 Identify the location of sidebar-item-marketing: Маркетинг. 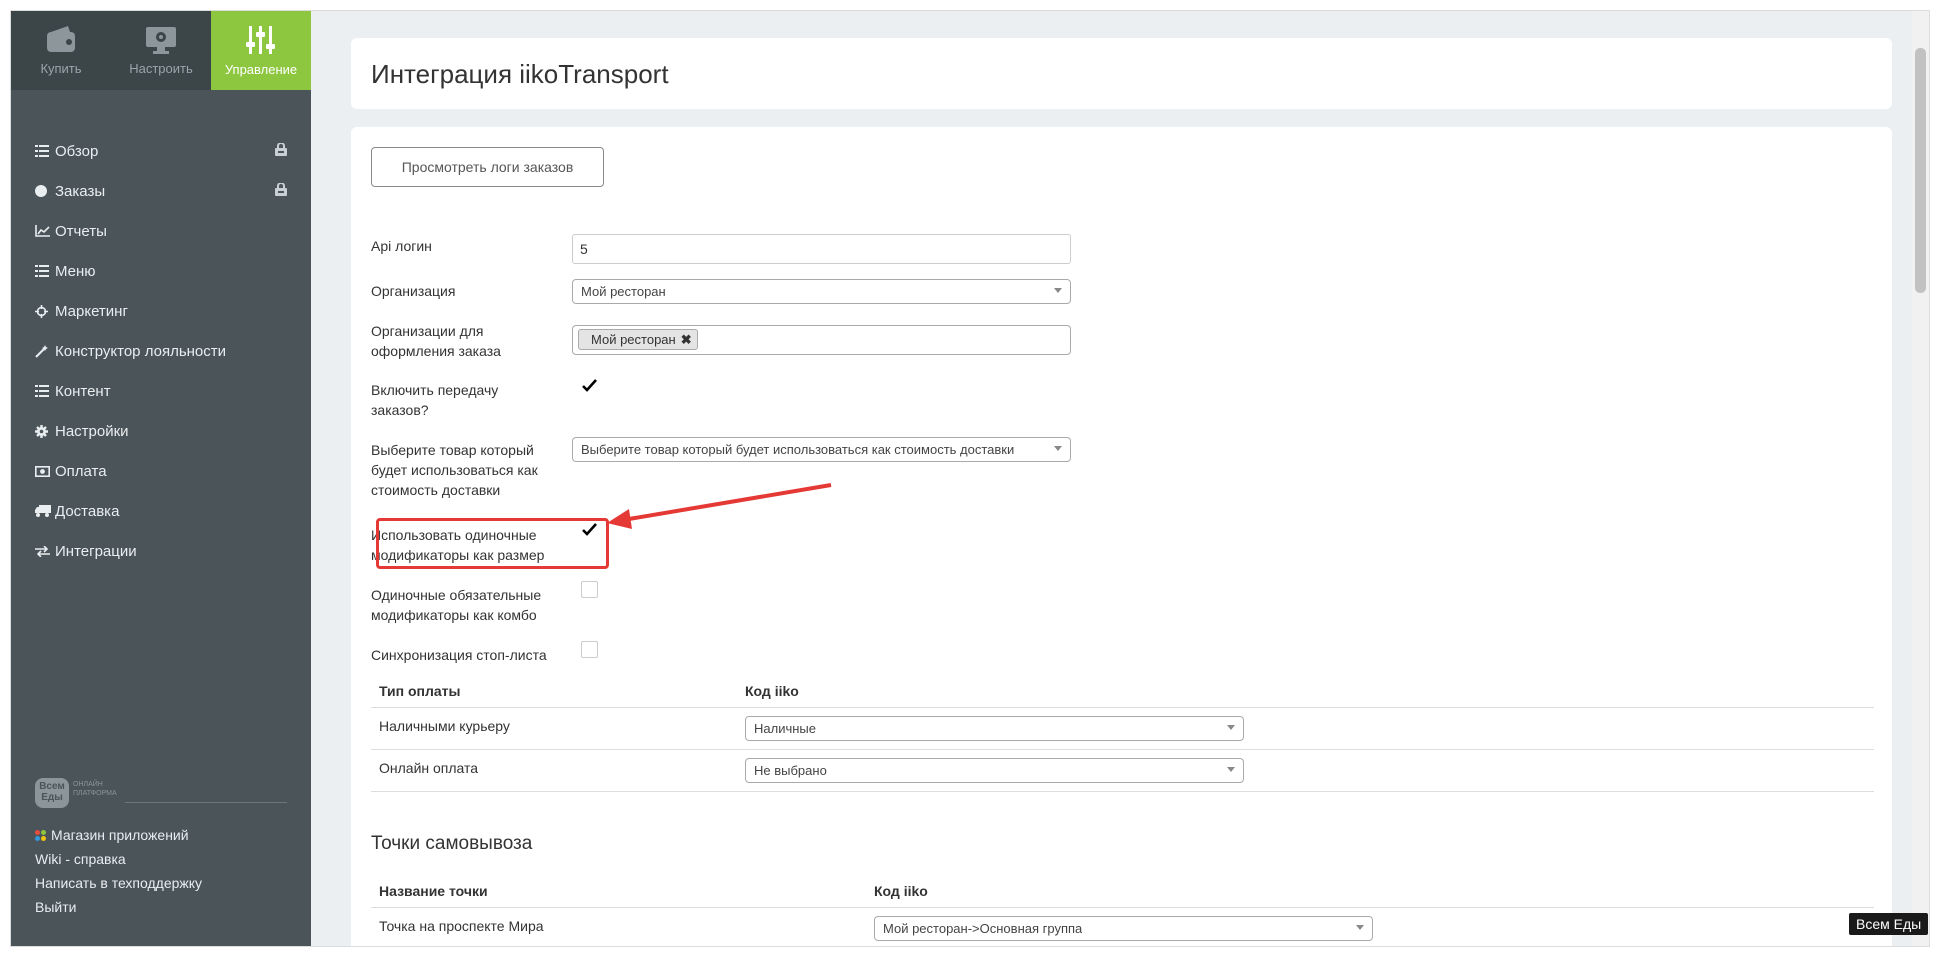
(161, 311).